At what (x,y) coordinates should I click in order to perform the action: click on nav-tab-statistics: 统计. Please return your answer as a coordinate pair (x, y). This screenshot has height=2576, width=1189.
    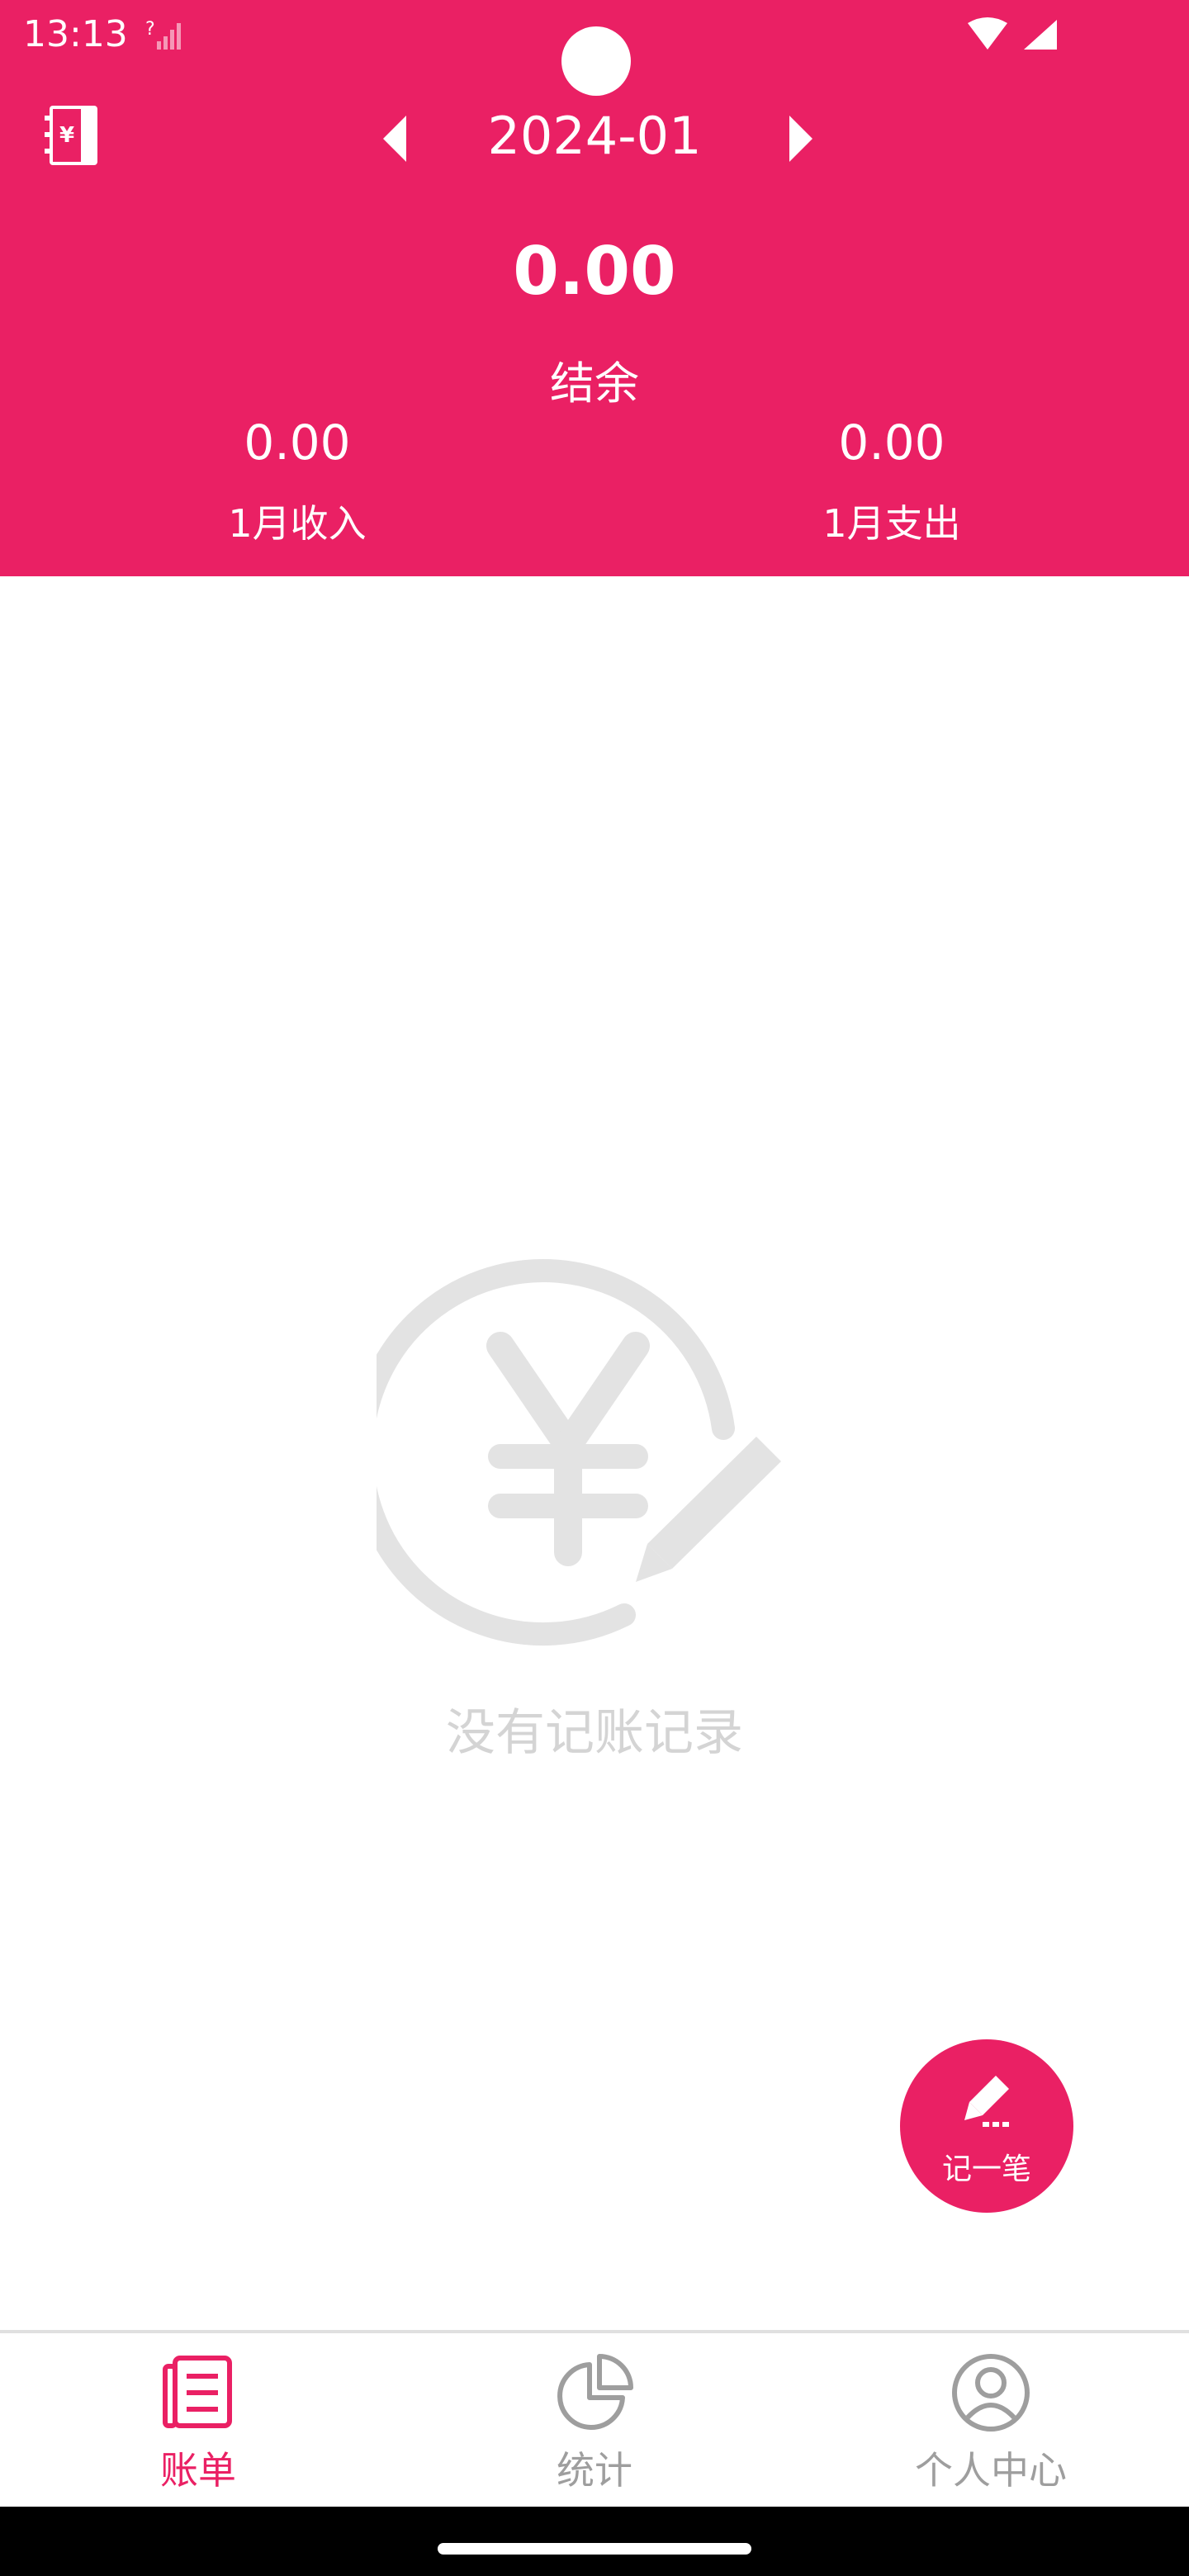
    Looking at the image, I should click on (594, 2420).